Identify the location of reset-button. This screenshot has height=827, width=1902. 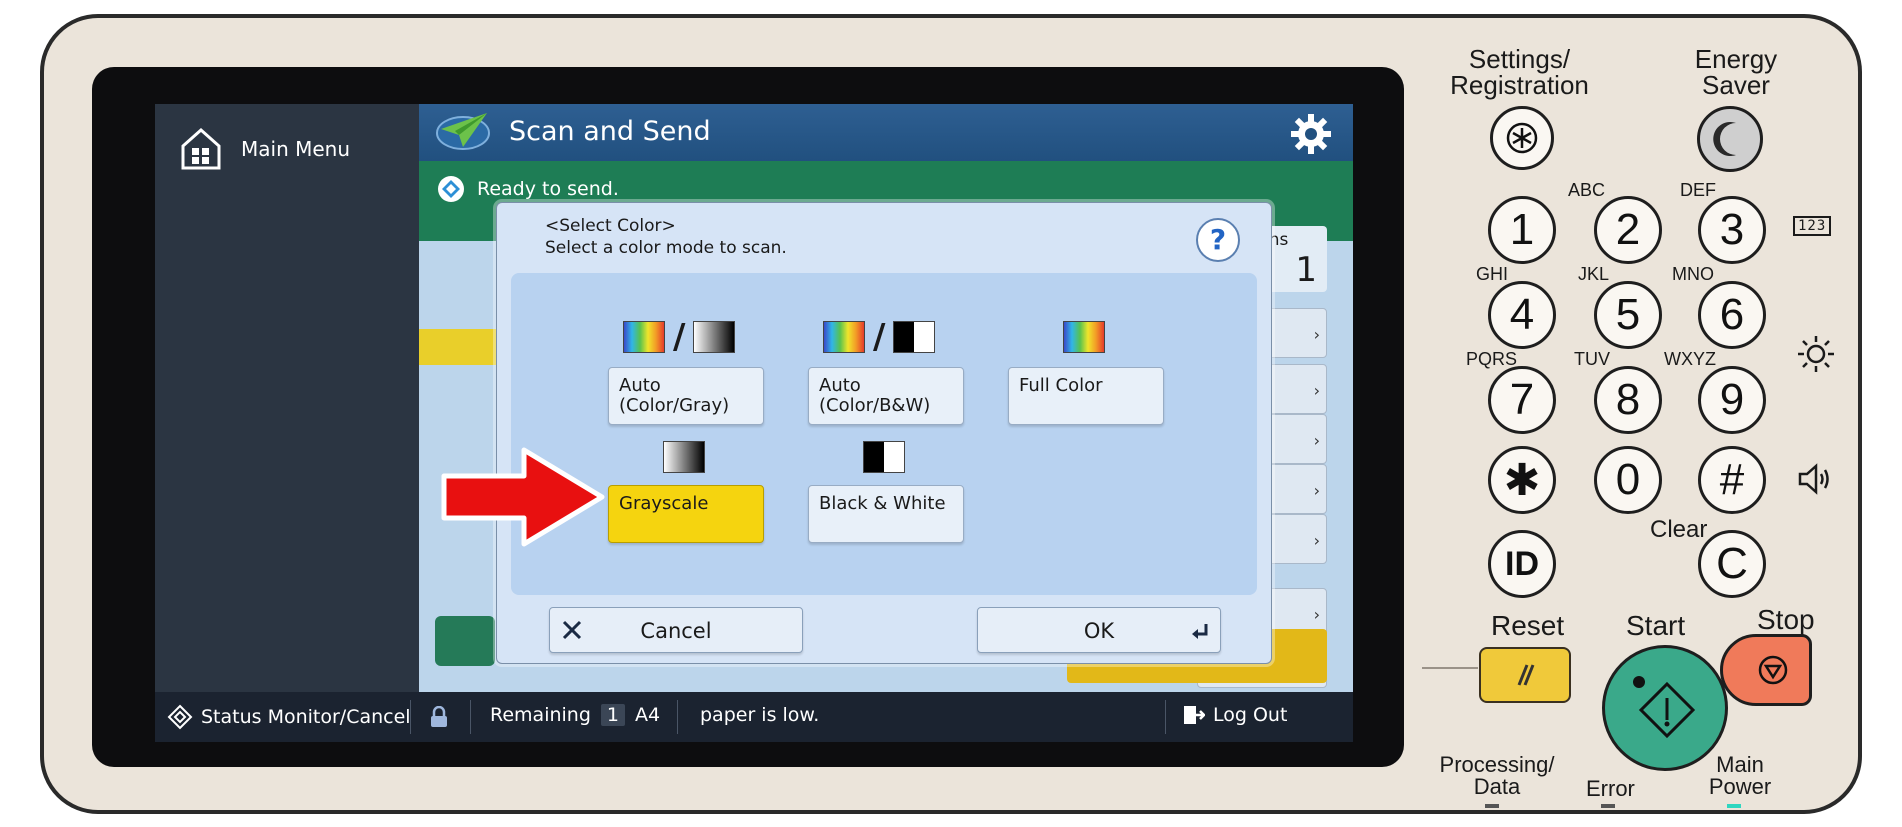
(1525, 675).